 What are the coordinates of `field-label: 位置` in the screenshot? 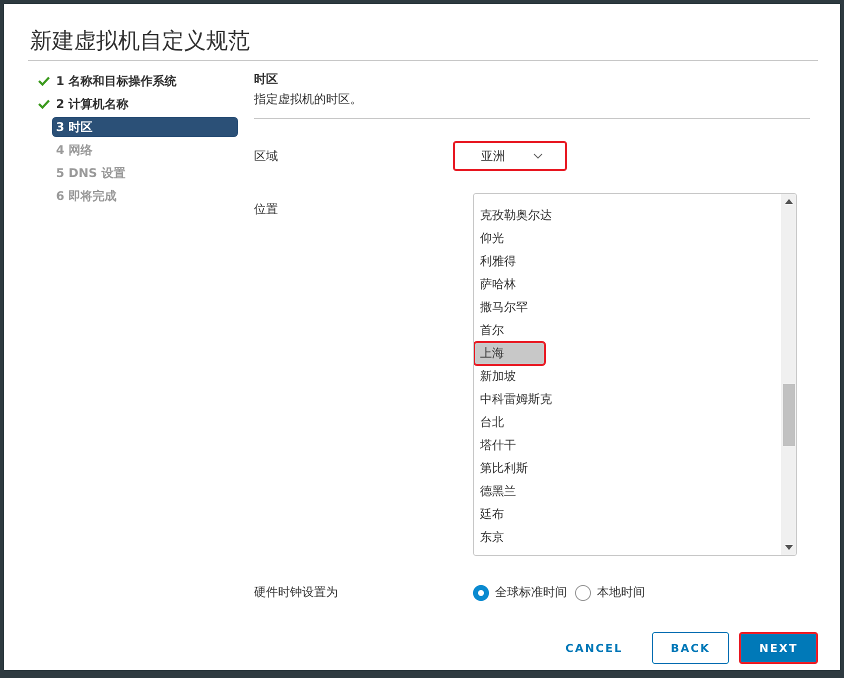 It's located at (266, 209).